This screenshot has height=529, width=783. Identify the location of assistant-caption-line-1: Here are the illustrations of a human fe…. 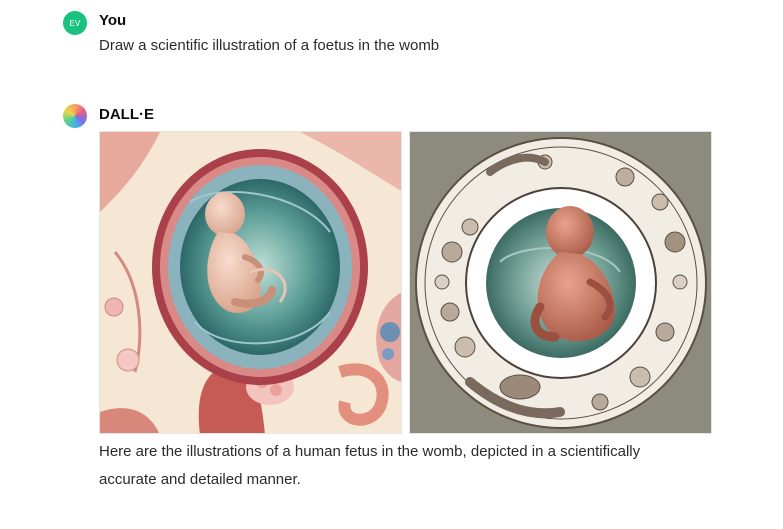
(370, 451).